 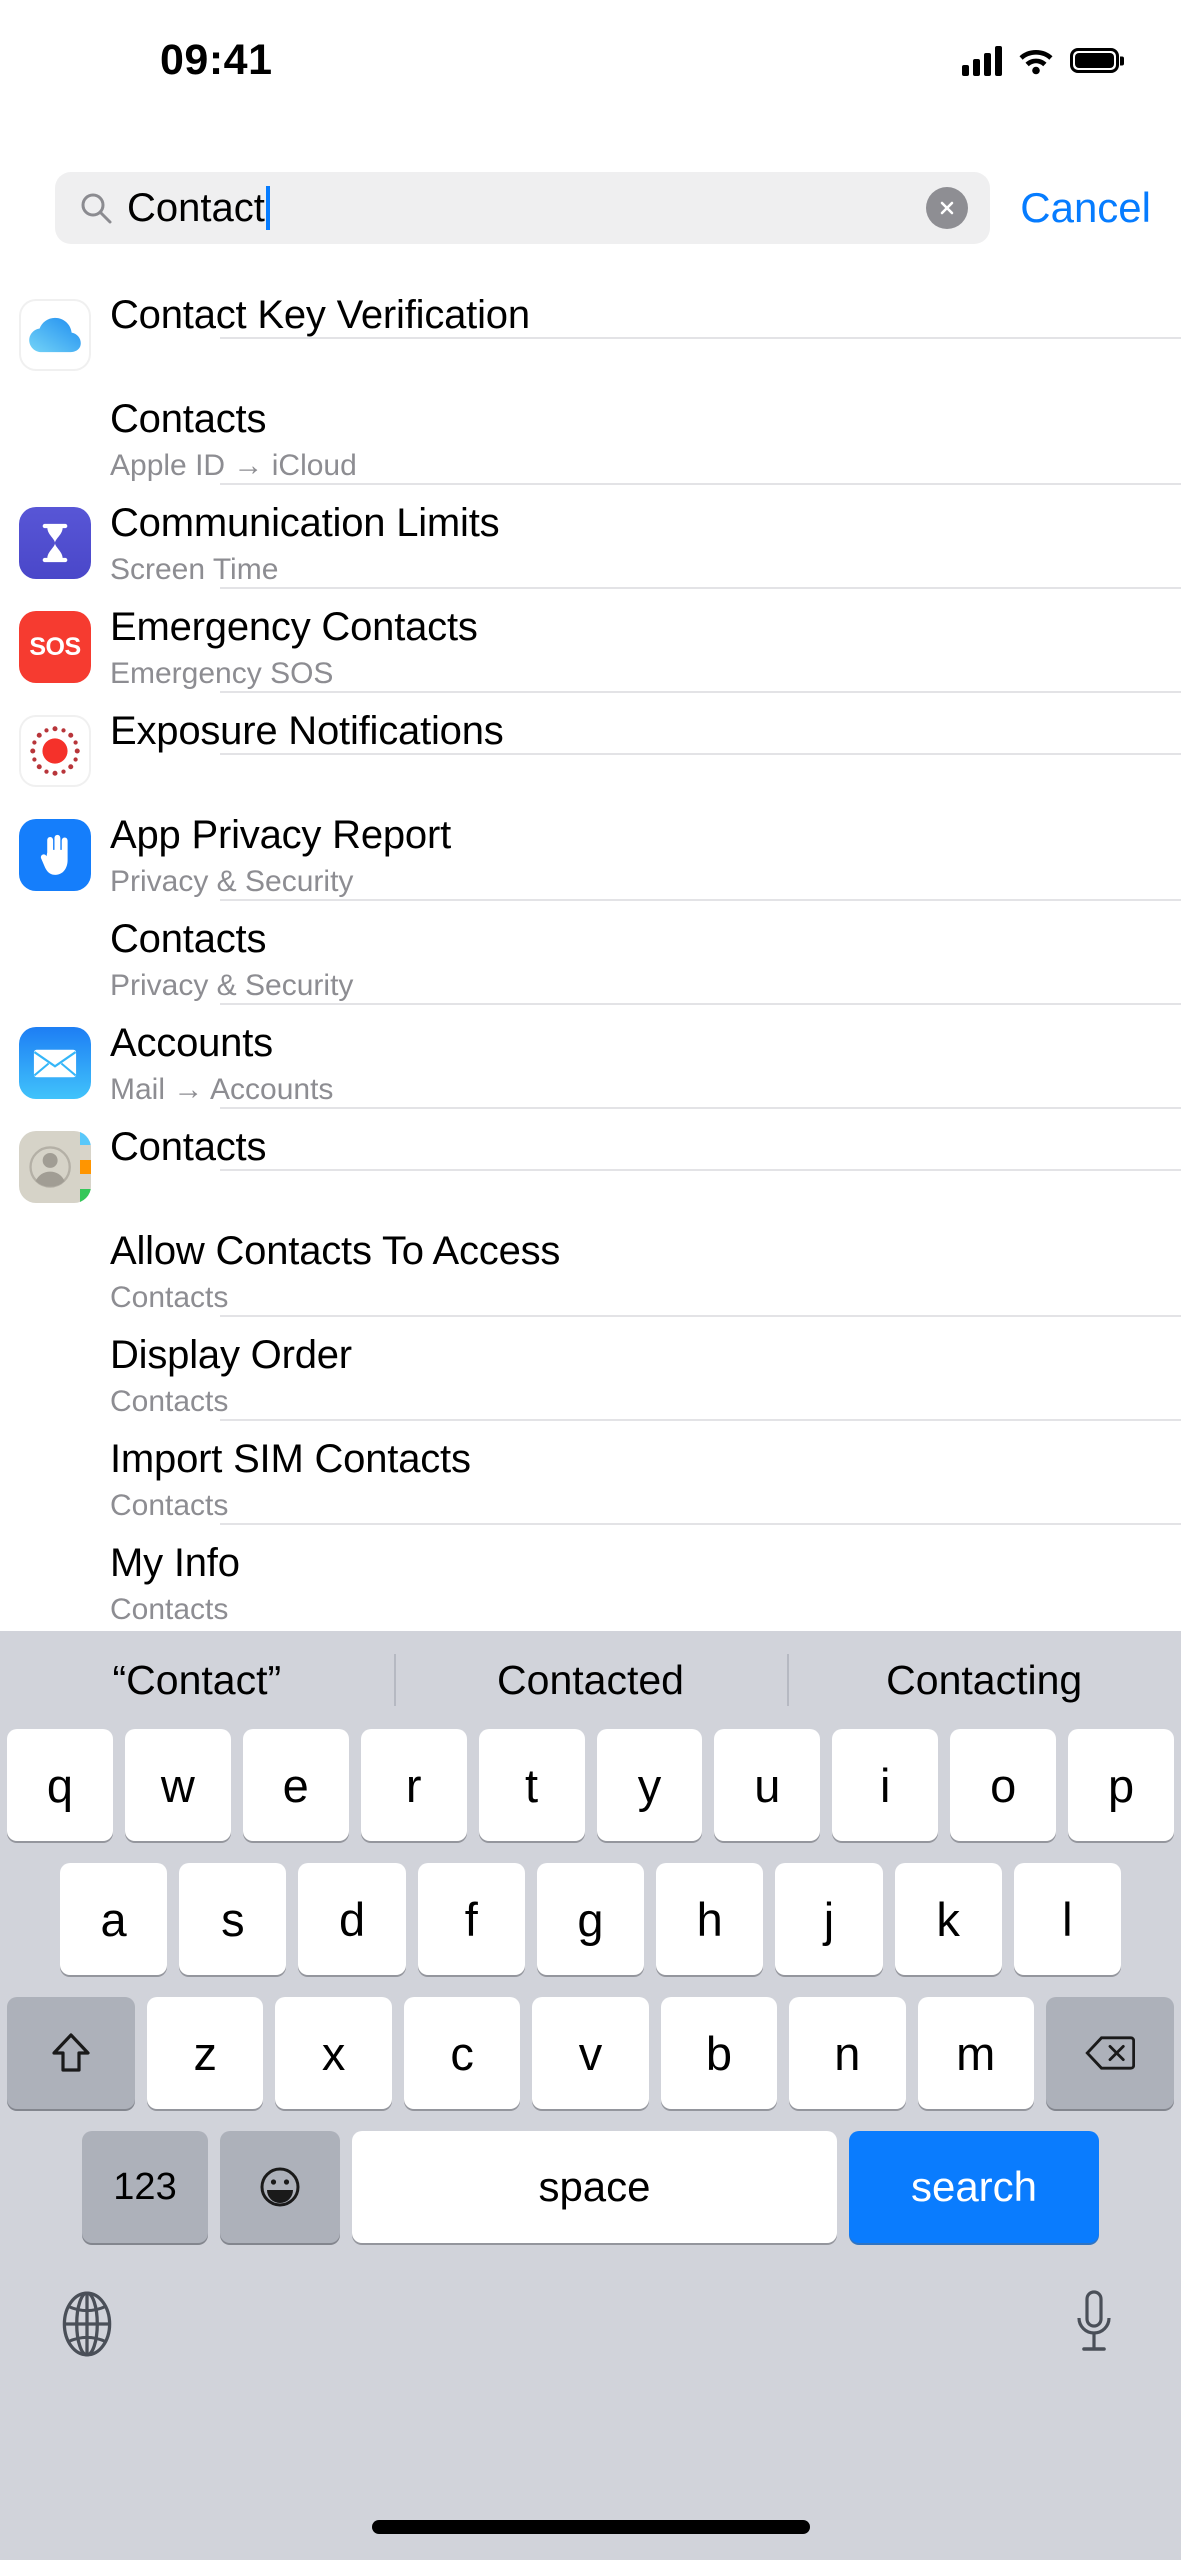 What do you see at coordinates (55, 640) in the screenshot?
I see `row-icon-slot: SOS` at bounding box center [55, 640].